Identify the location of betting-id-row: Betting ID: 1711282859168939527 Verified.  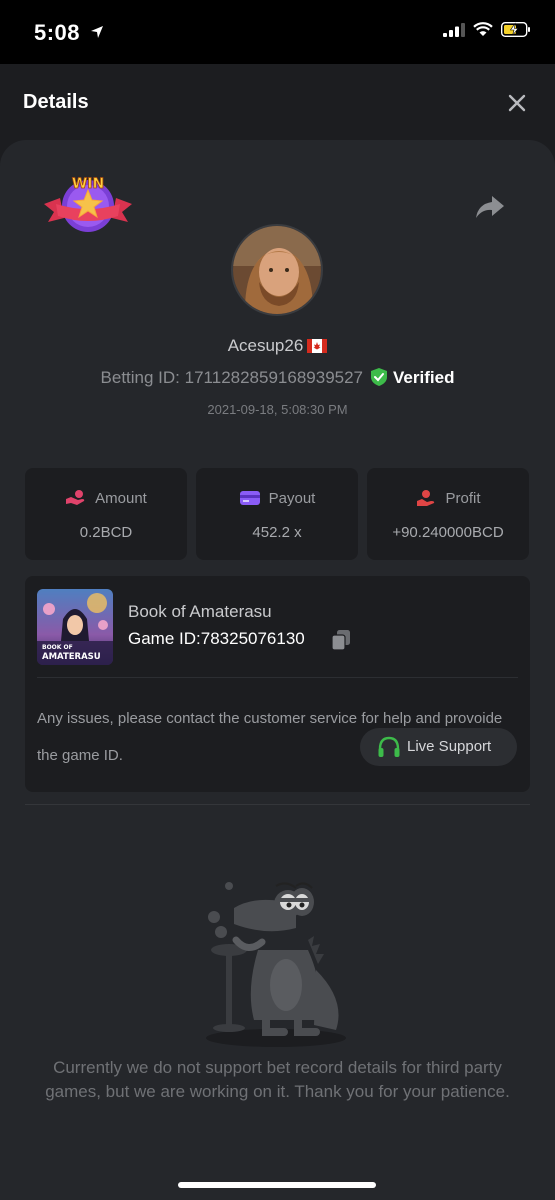
(277, 378).